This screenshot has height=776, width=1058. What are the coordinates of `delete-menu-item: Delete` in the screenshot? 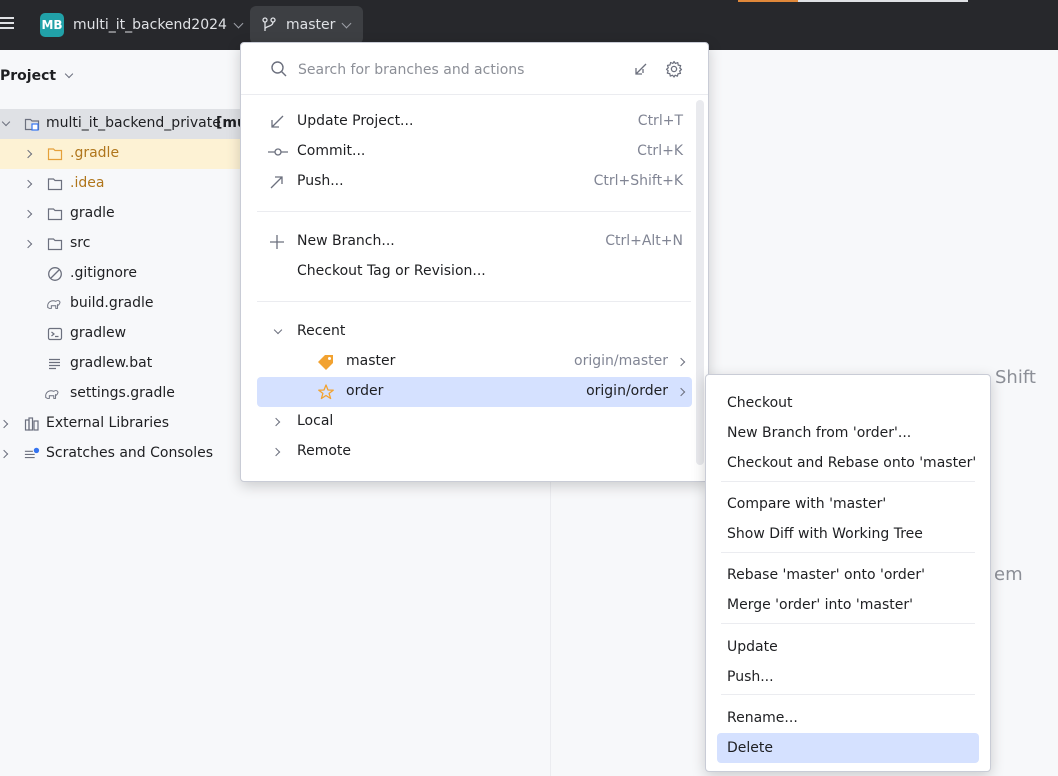 It's located at (848, 748).